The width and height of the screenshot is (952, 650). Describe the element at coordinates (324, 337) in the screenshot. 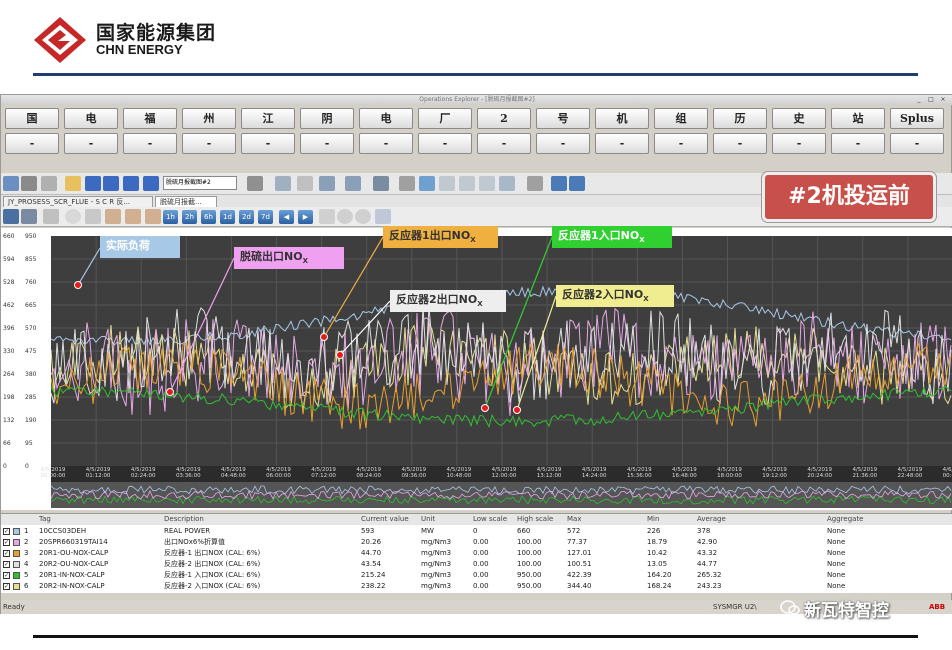

I see `marker-r1-out` at that location.